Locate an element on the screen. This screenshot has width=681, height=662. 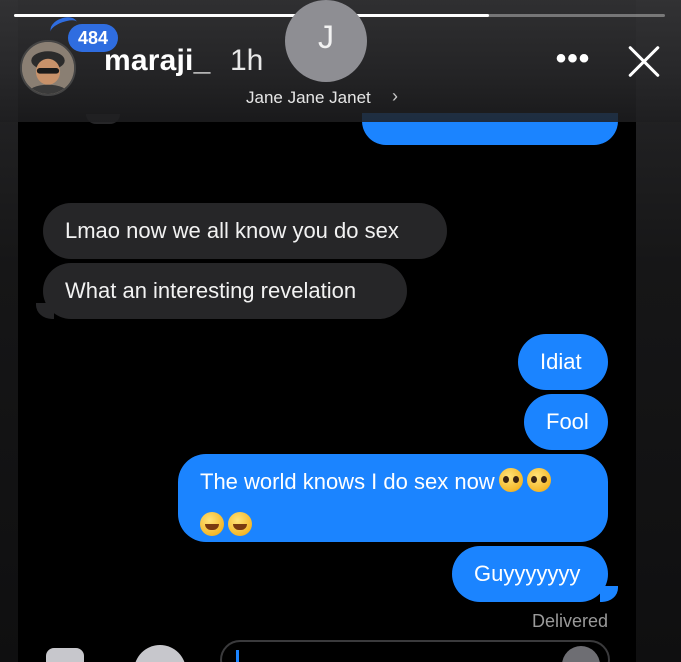
message-bubble-sent: Fool is located at coordinates (566, 422).